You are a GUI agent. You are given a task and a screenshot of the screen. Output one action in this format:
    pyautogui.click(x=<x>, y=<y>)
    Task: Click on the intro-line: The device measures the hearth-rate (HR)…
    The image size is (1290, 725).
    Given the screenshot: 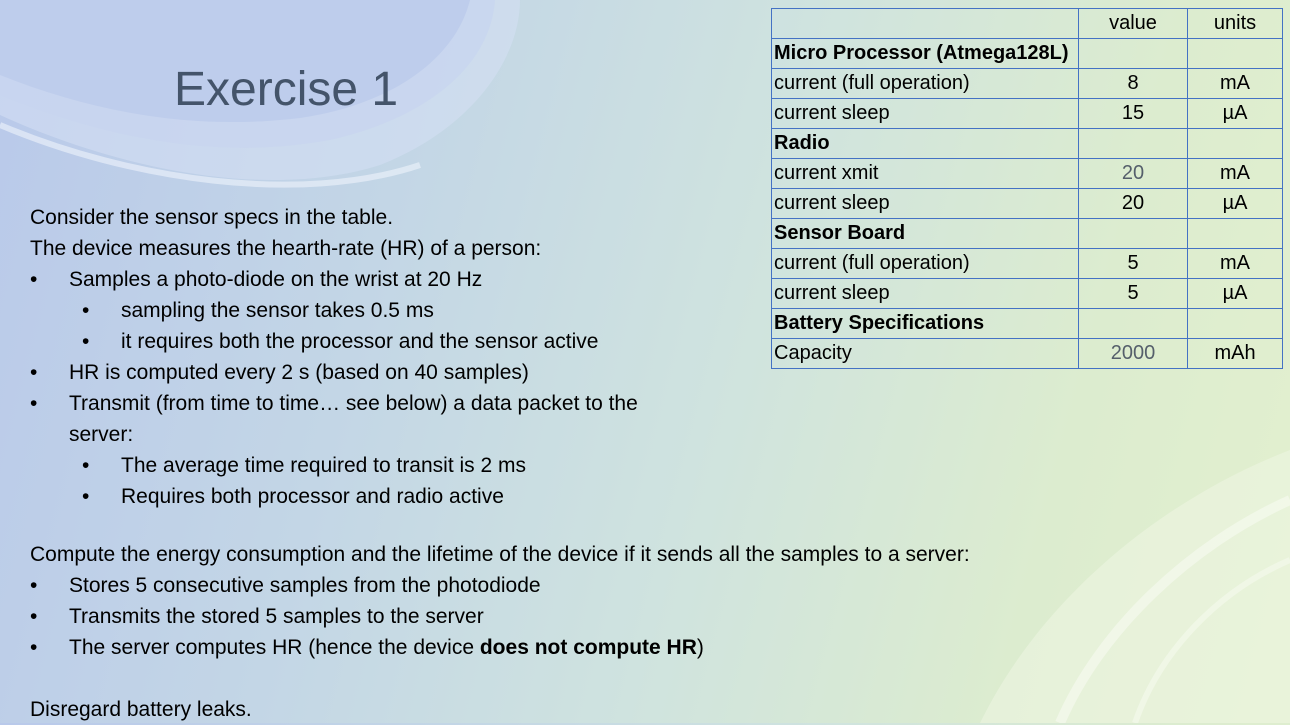 What is the action you would take?
    pyautogui.click(x=286, y=248)
    